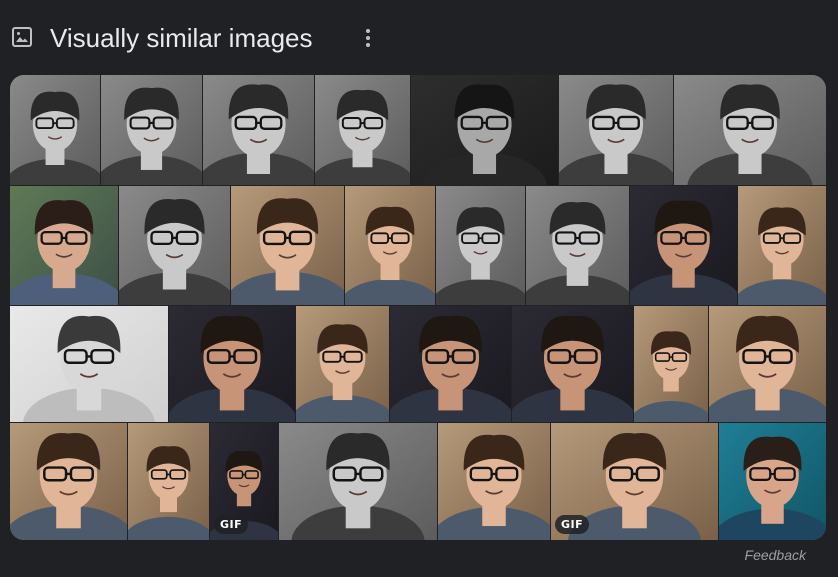 The image size is (838, 577). I want to click on section-header: Visually similar images, so click(419, 37).